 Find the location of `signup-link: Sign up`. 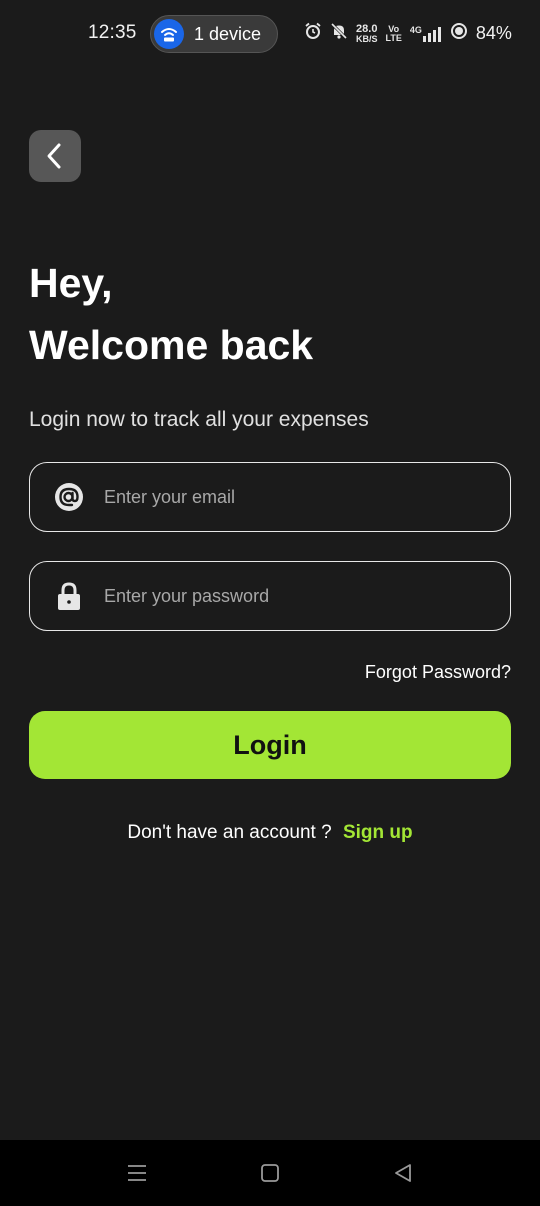

signup-link: Sign up is located at coordinates (378, 832).